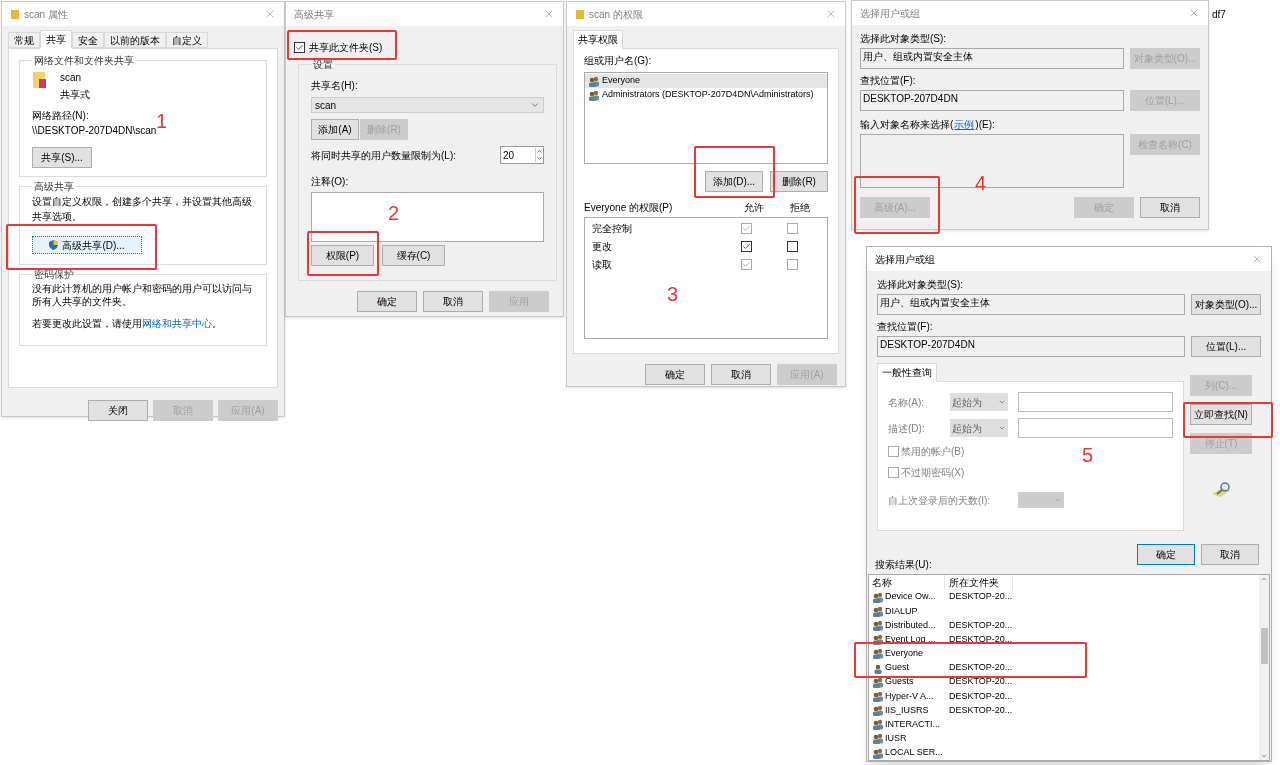  Describe the element at coordinates (598, 39) in the screenshot. I see `tab: 共享权限` at that location.